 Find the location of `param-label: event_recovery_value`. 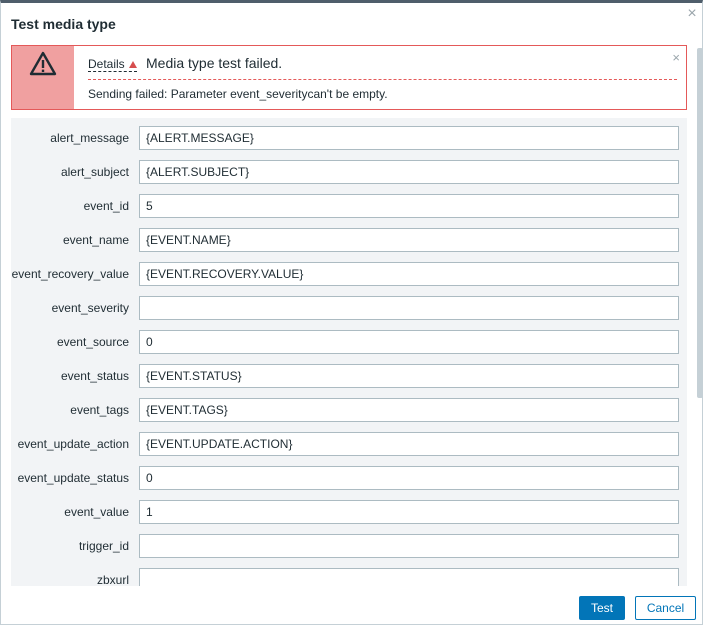

param-label: event_recovery_value is located at coordinates (70, 274).